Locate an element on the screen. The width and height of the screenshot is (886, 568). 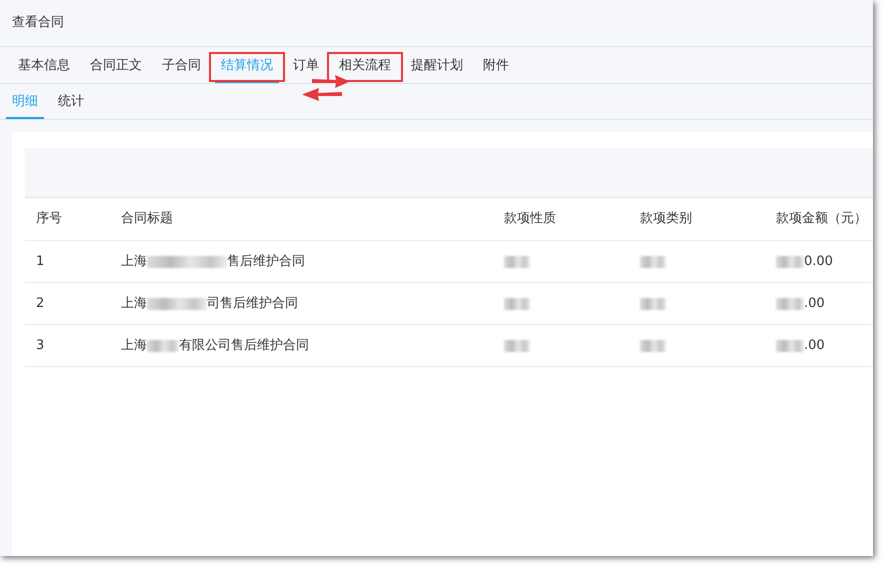
active-tab-indicator is located at coordinates (25, 118).